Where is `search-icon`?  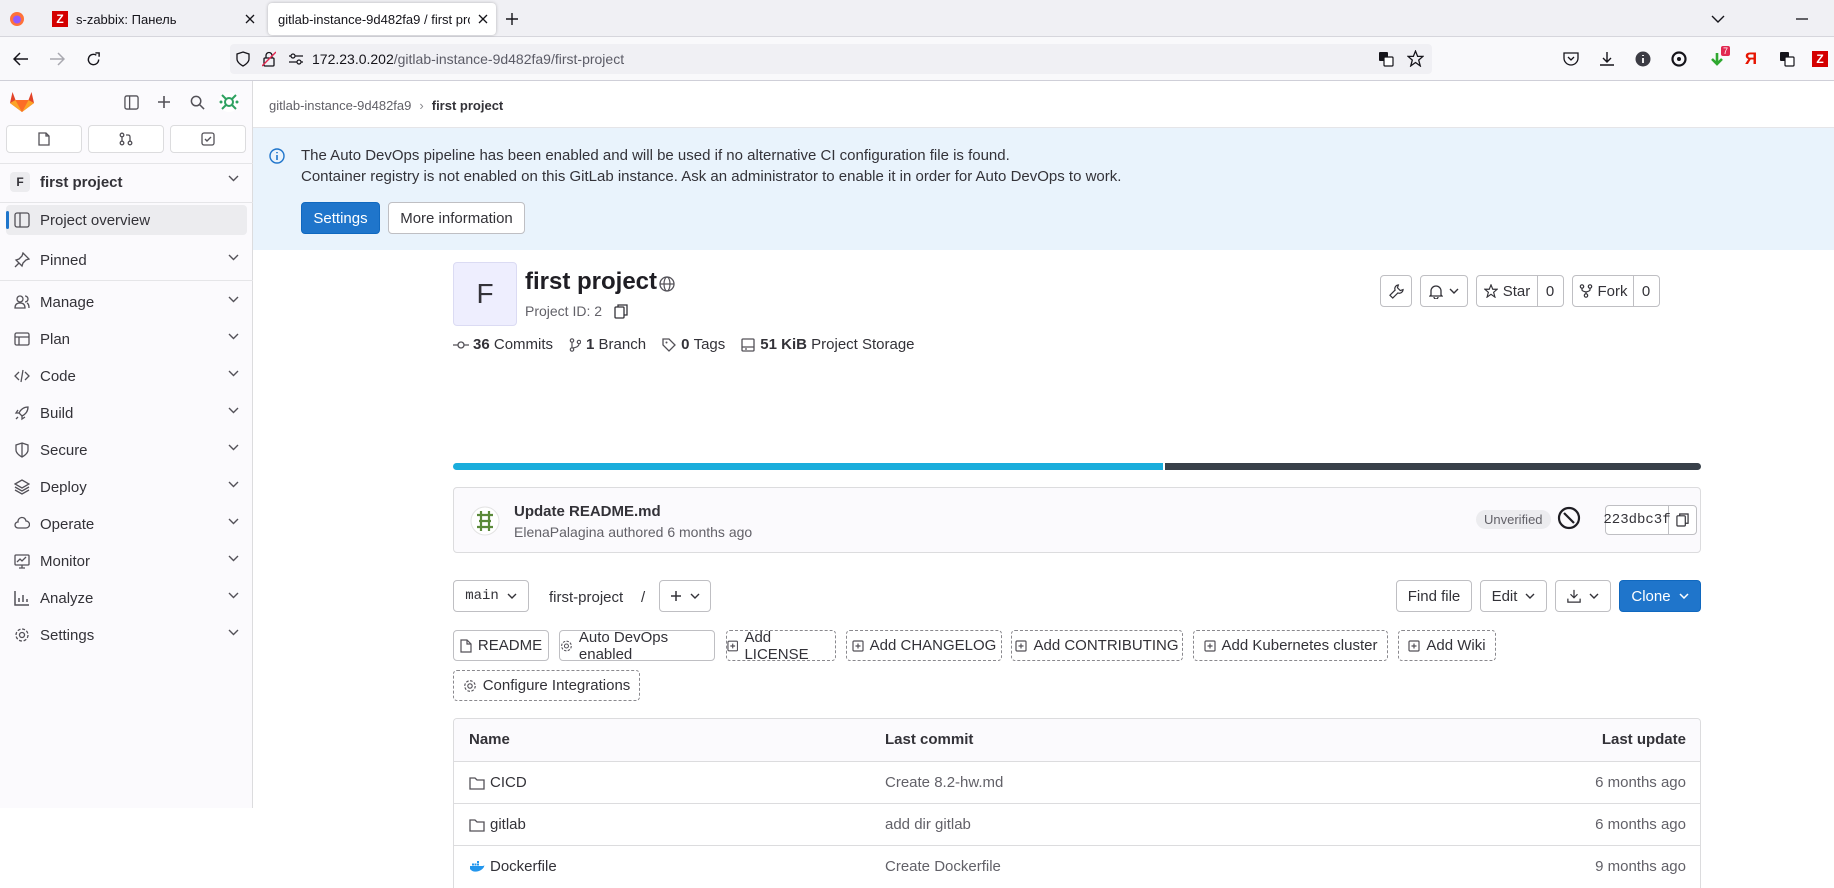
search-icon is located at coordinates (197, 102).